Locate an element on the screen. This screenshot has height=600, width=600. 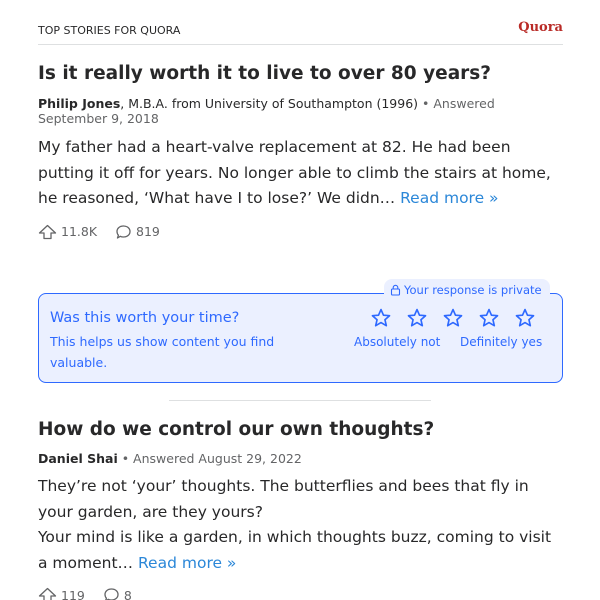
star-4-button is located at coordinates (489, 319).